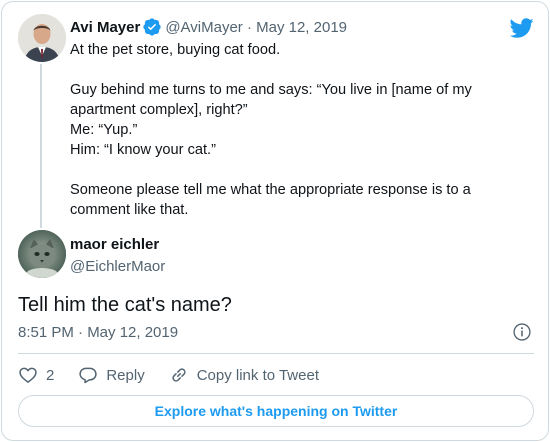 The height and width of the screenshot is (442, 550). I want to click on copy-link-button: Copy link to Tweet, so click(244, 375).